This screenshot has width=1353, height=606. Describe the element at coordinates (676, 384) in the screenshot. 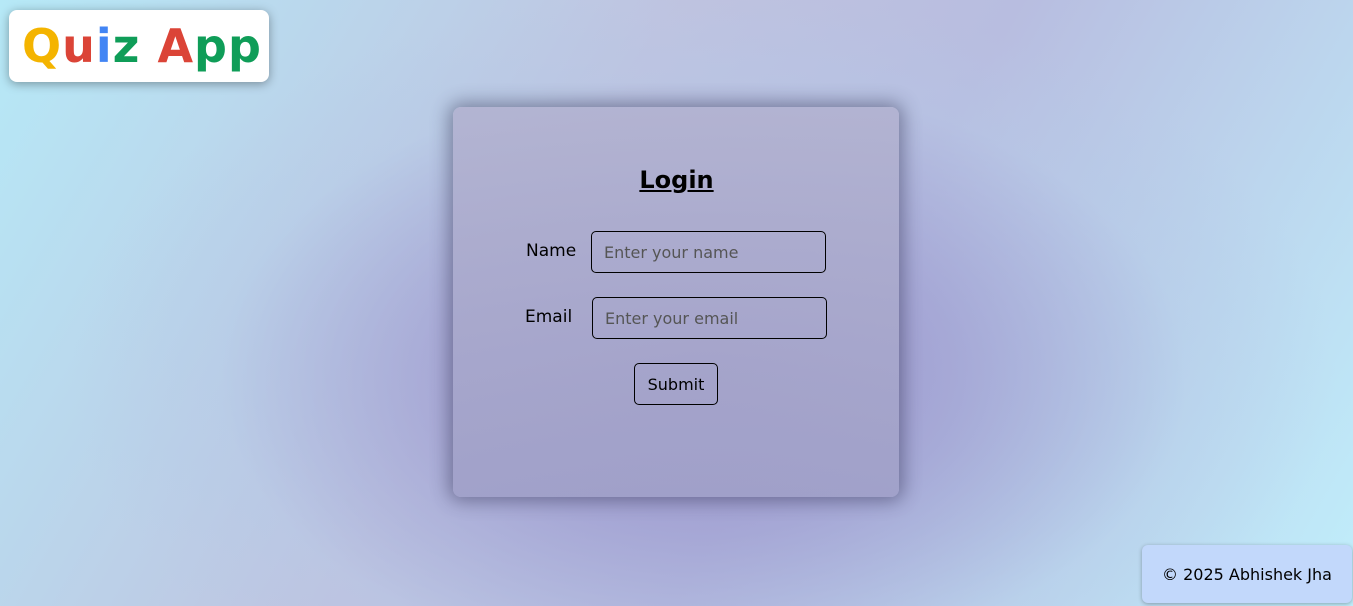

I see `submit-button: Submit` at that location.